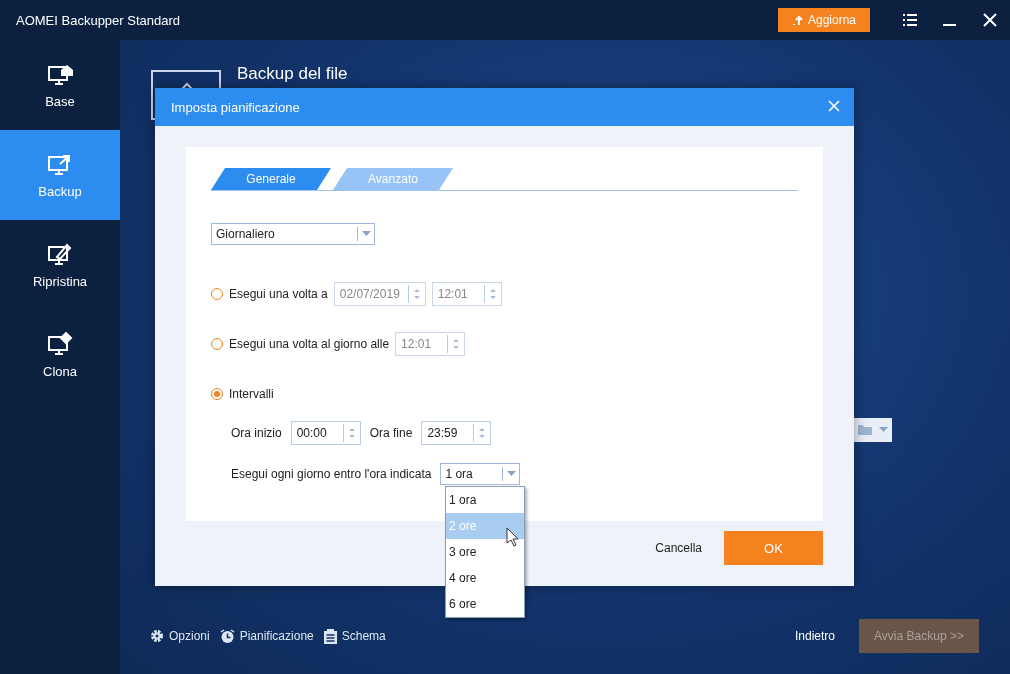 The image size is (1010, 674). What do you see at coordinates (379, 294) in the screenshot?
I see `date-field: 02/07/2019` at bounding box center [379, 294].